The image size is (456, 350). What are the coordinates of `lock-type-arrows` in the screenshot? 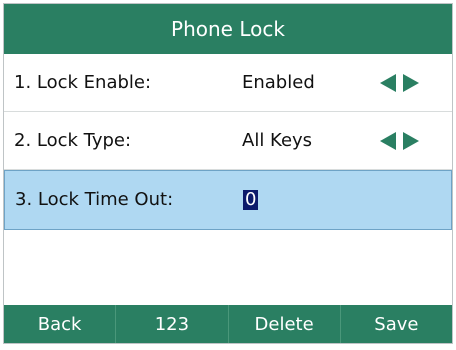 It's located at (405, 141).